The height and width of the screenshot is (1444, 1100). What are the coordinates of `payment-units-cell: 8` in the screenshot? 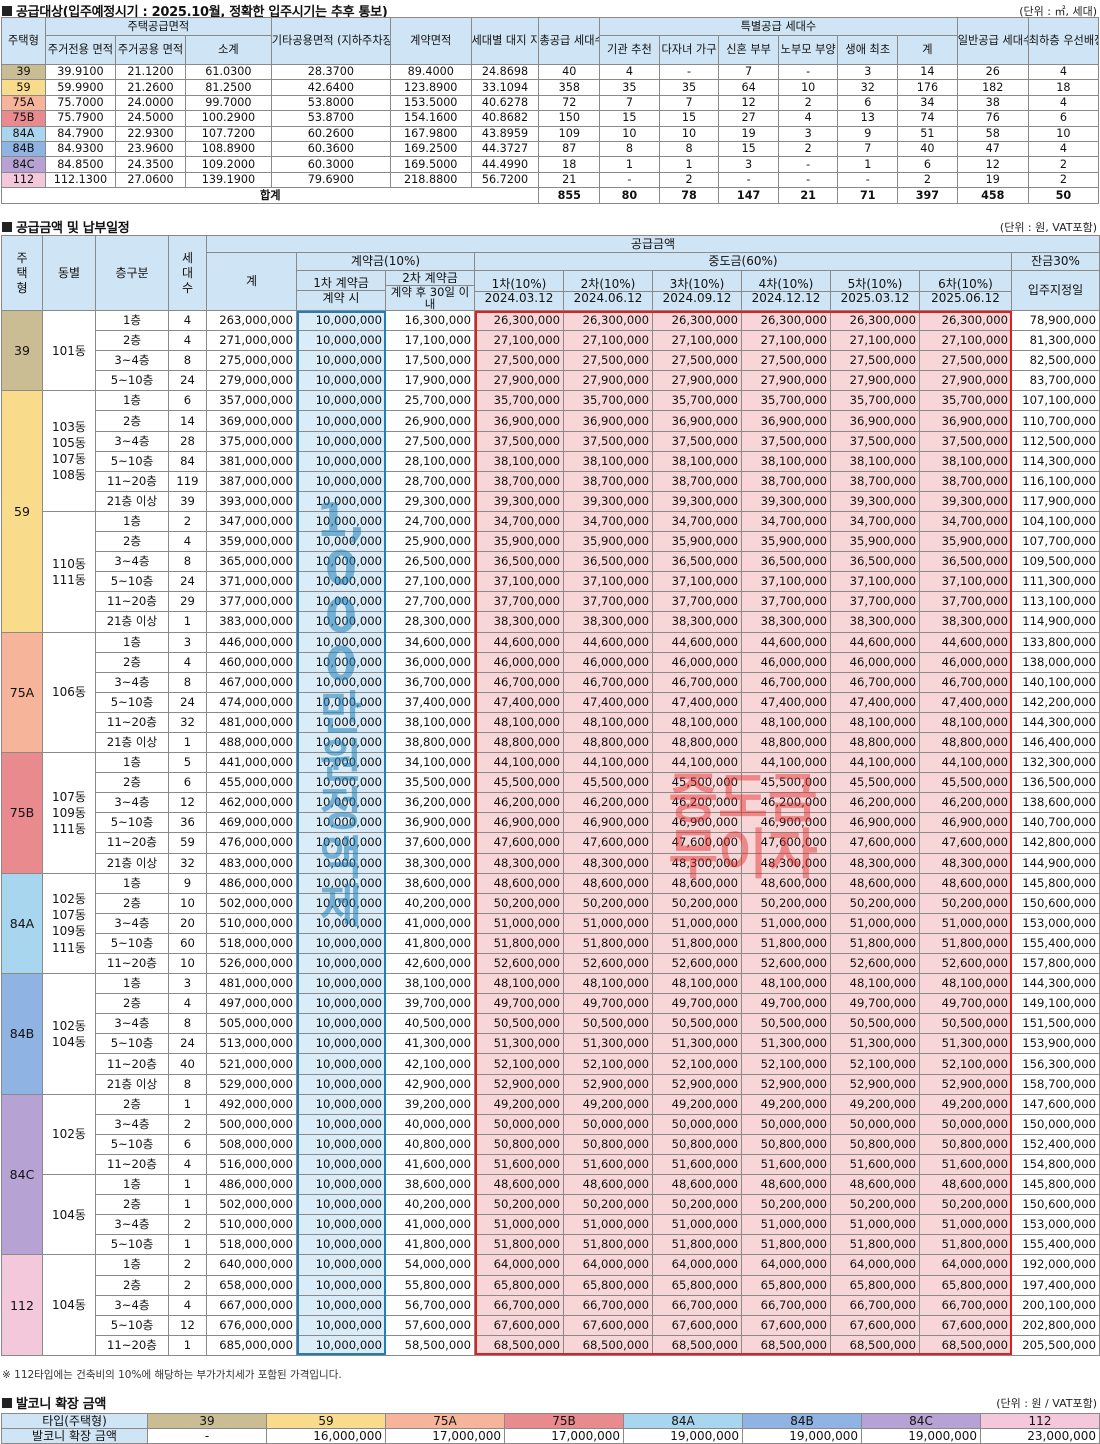 It's located at (187, 361).